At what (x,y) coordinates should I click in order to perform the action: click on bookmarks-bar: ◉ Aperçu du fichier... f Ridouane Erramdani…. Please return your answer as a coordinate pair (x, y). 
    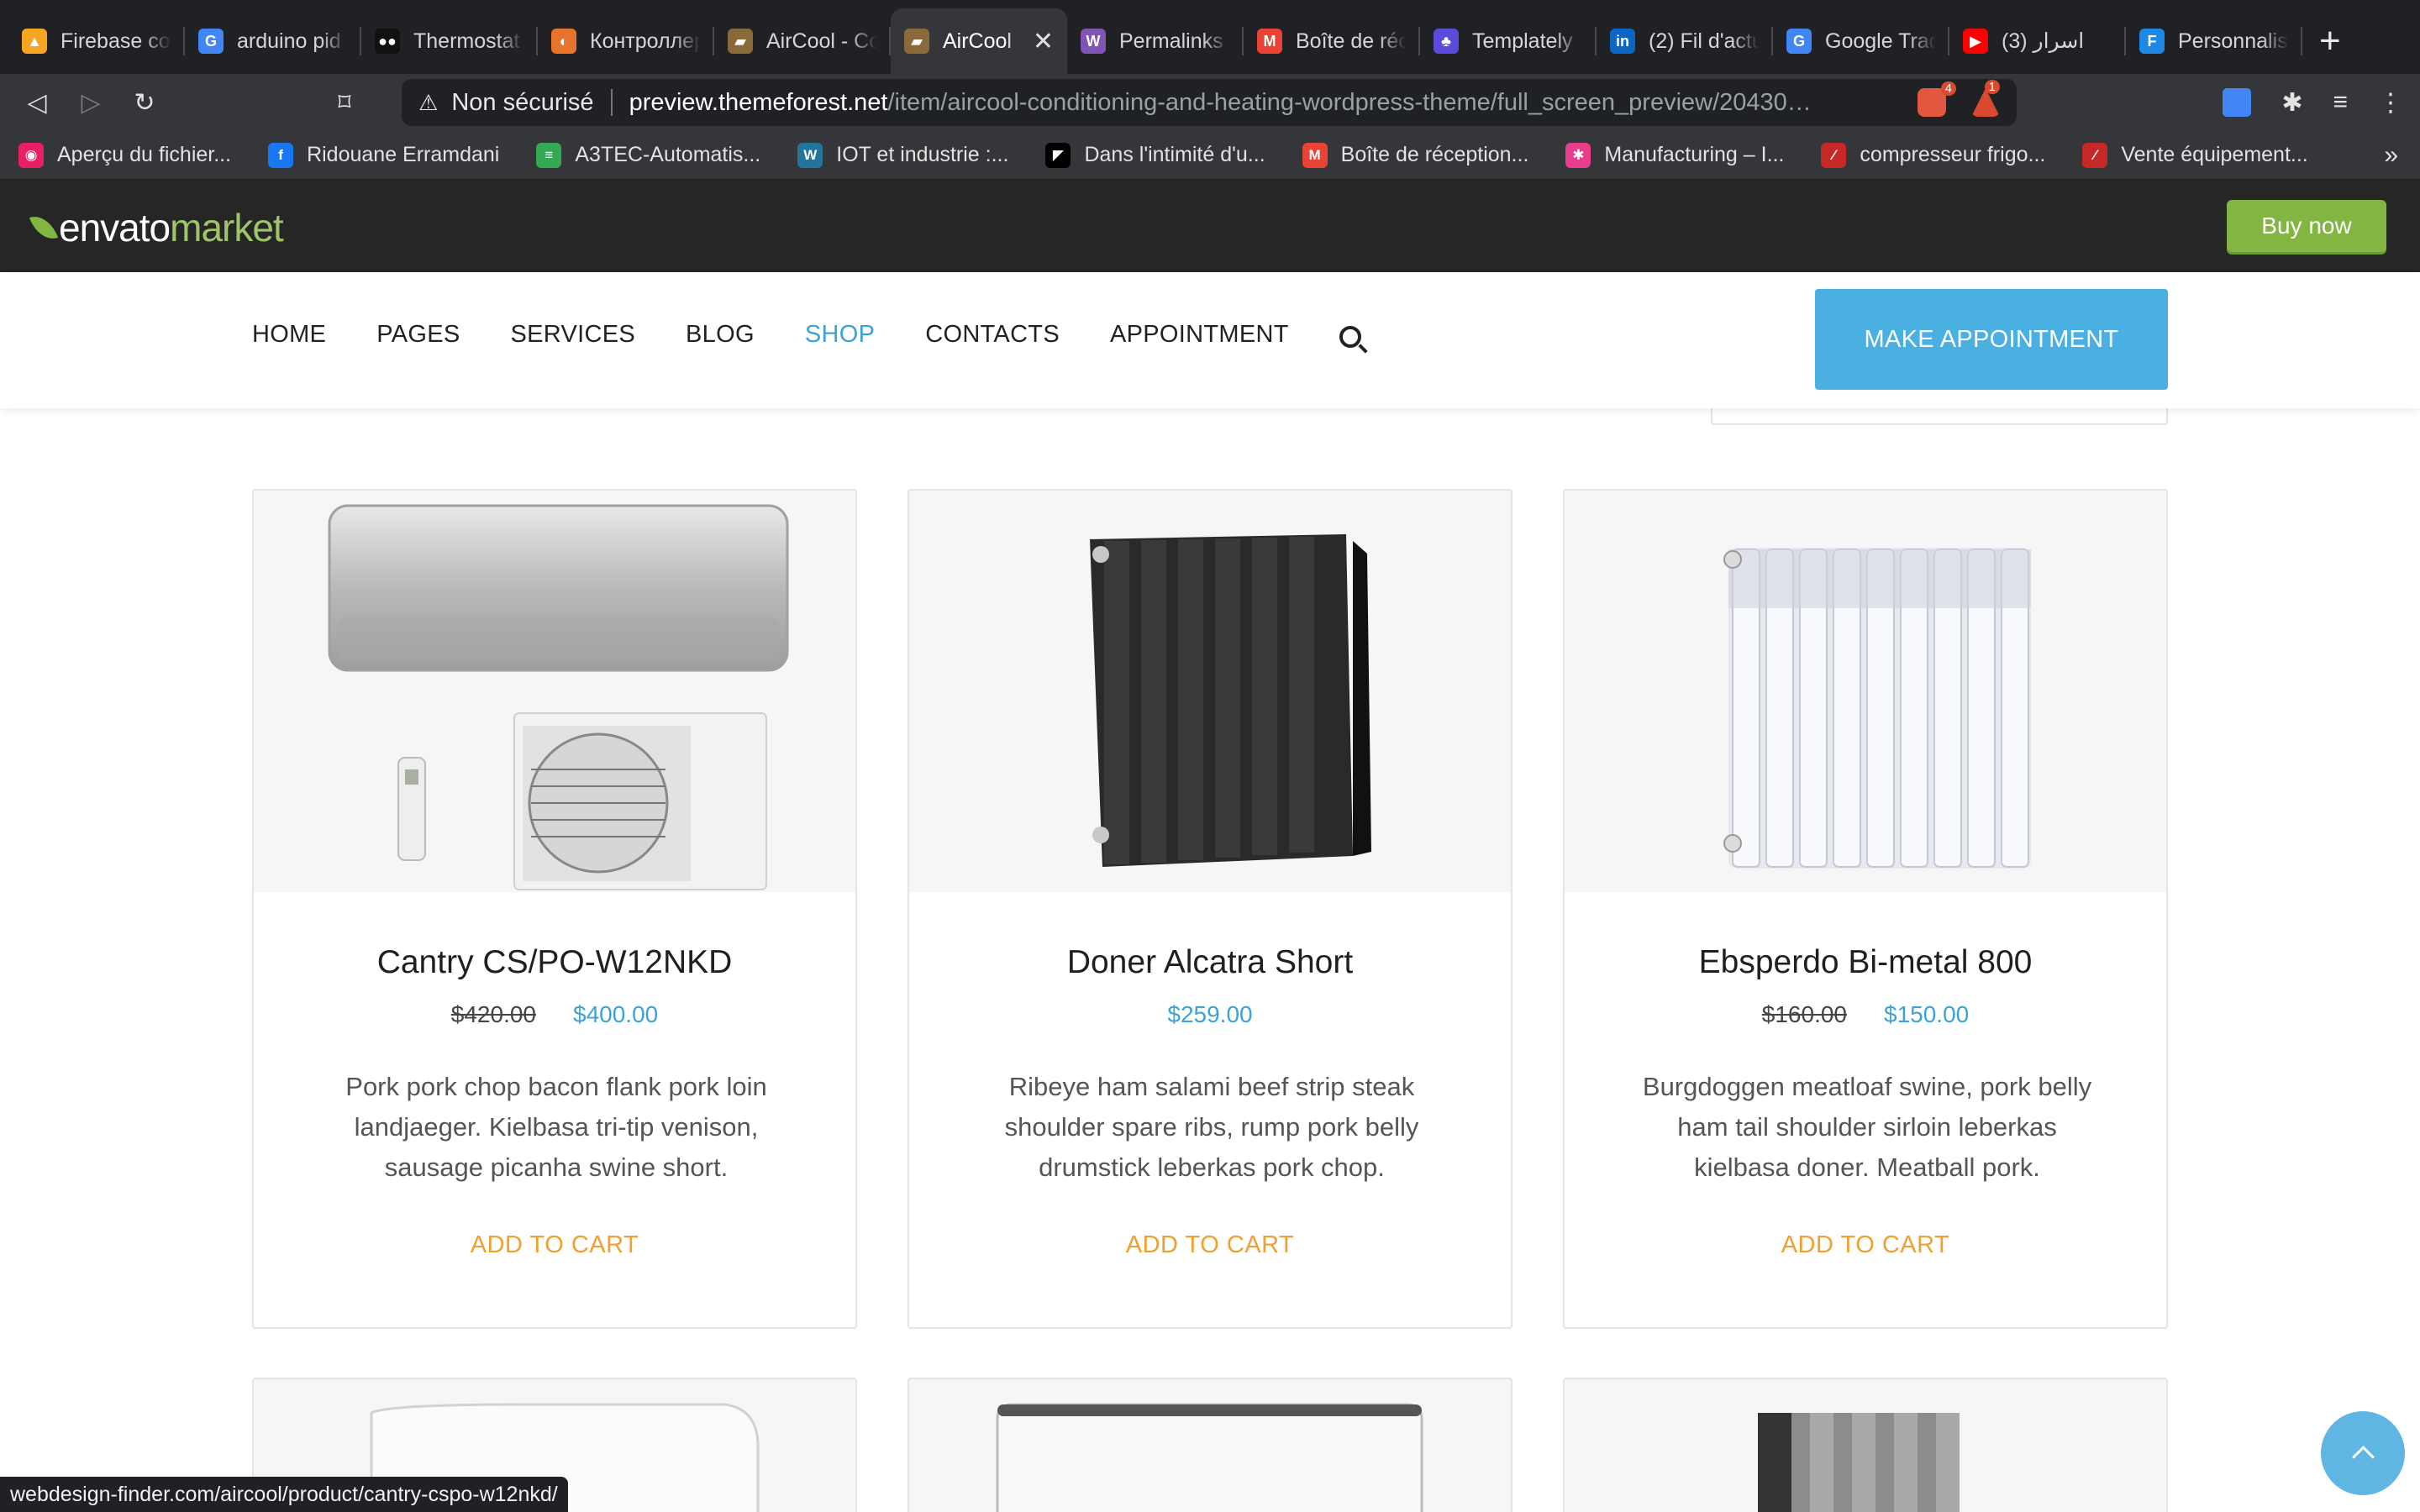
    Looking at the image, I should click on (1210, 155).